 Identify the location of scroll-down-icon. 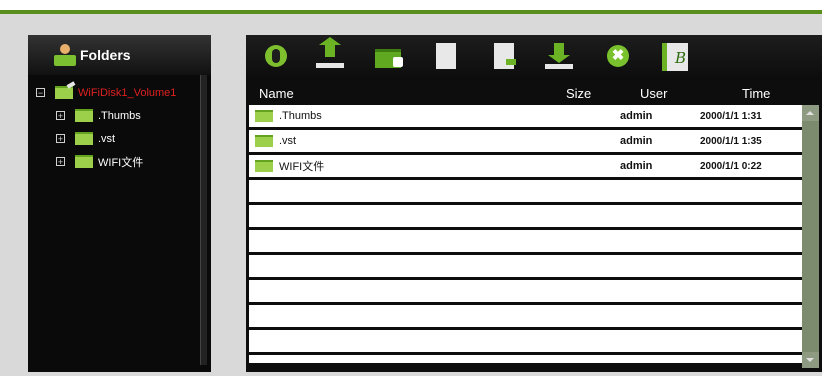
(810, 360).